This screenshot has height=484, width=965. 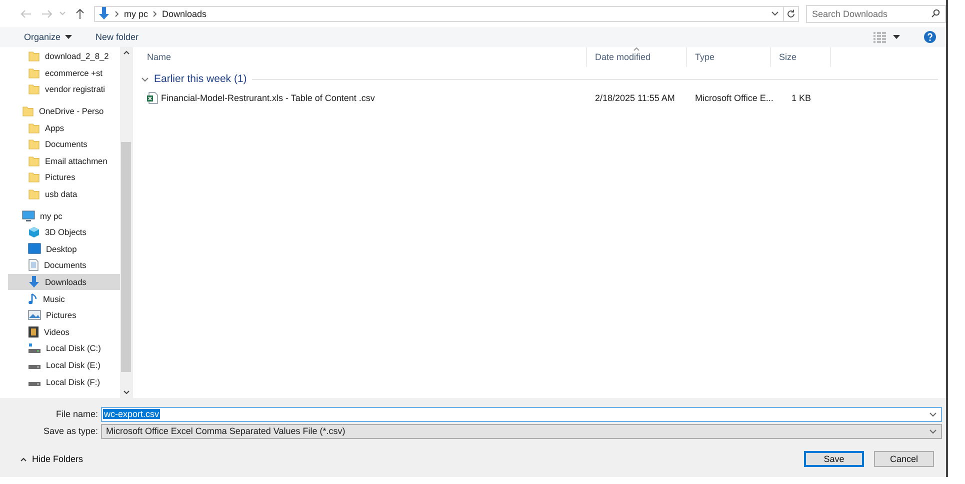 I want to click on dialog-button: Cancel, so click(x=904, y=459).